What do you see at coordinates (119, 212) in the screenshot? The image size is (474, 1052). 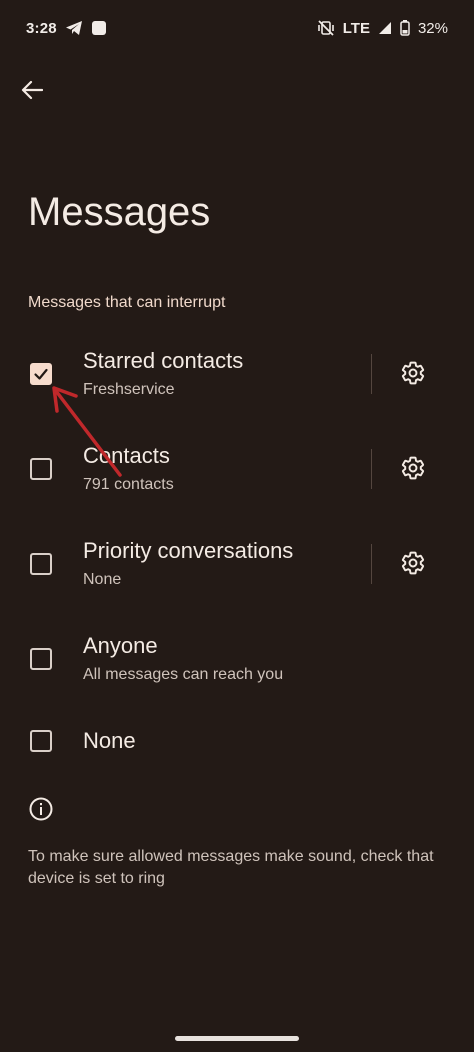 I see `page-title: Messages` at bounding box center [119, 212].